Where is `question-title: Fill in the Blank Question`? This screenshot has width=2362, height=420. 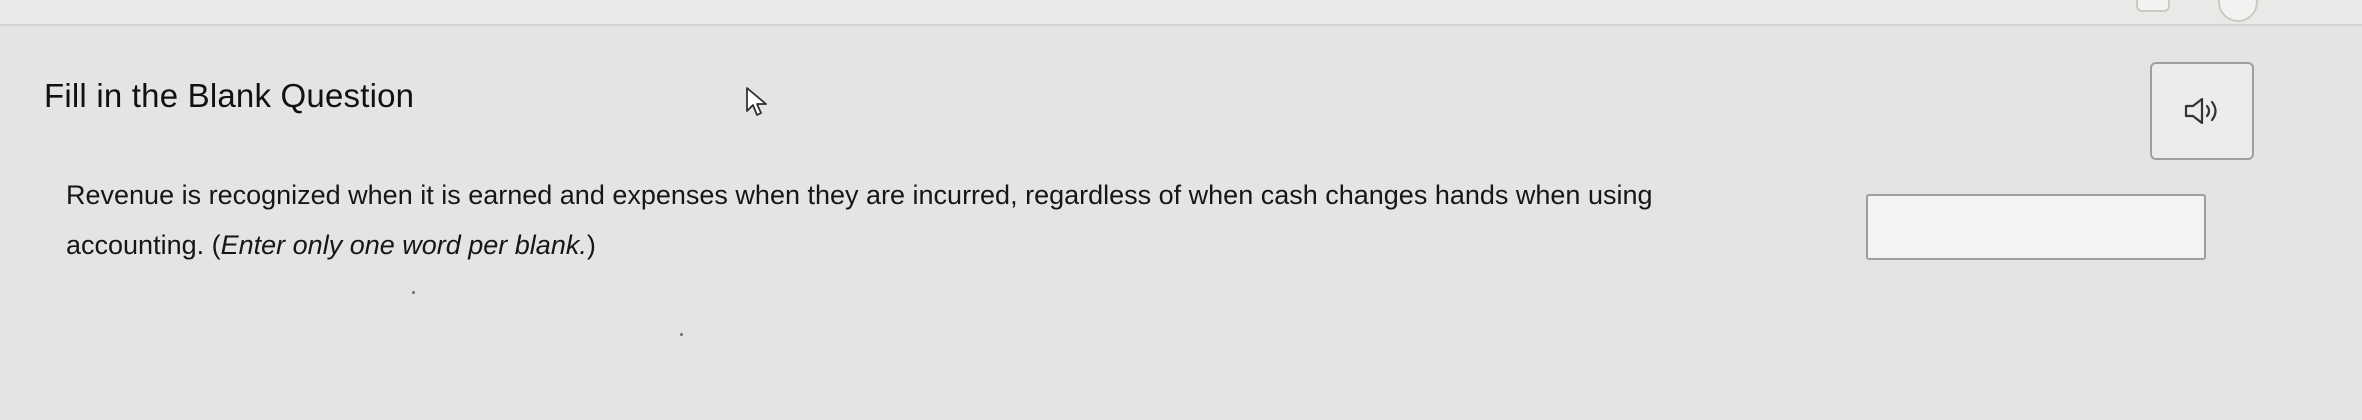
question-title: Fill in the Blank Question is located at coordinates (229, 96).